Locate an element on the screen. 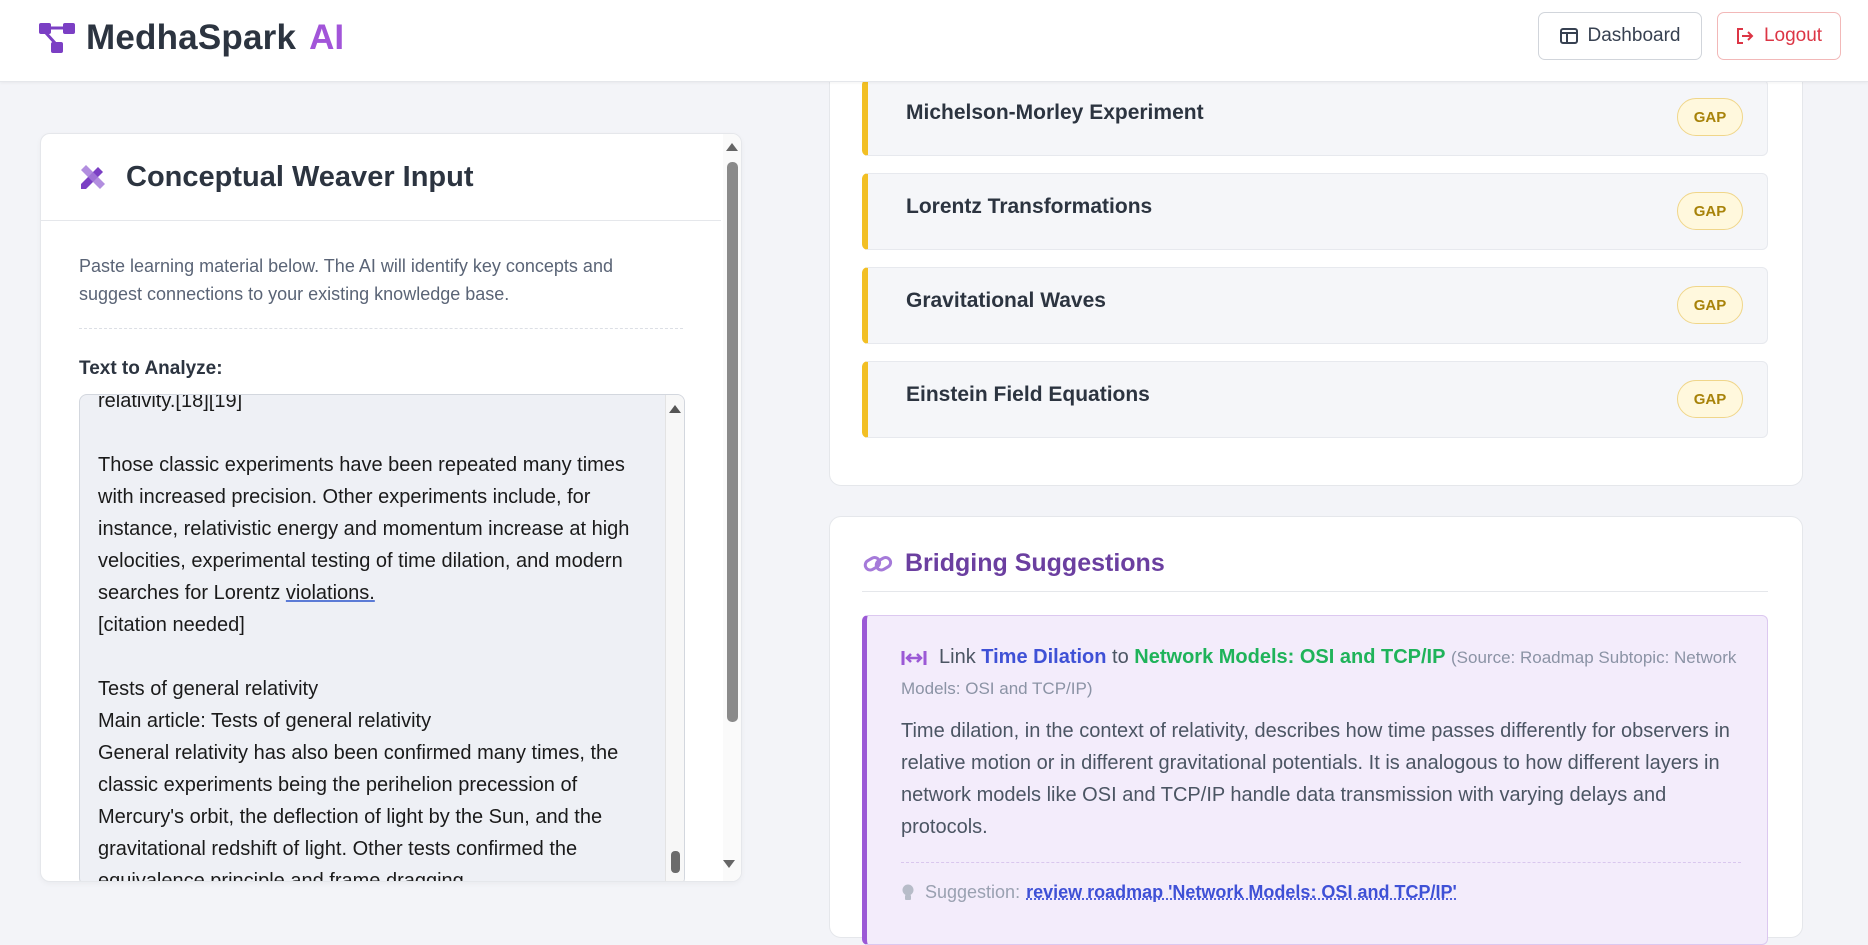  panel-scrollbar is located at coordinates (732, 507).